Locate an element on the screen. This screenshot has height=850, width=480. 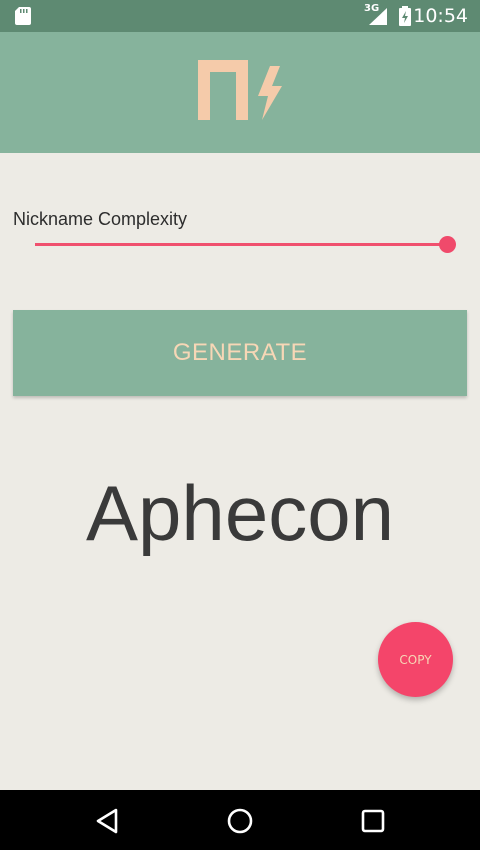
generate-button: GENERATE is located at coordinates (240, 353).